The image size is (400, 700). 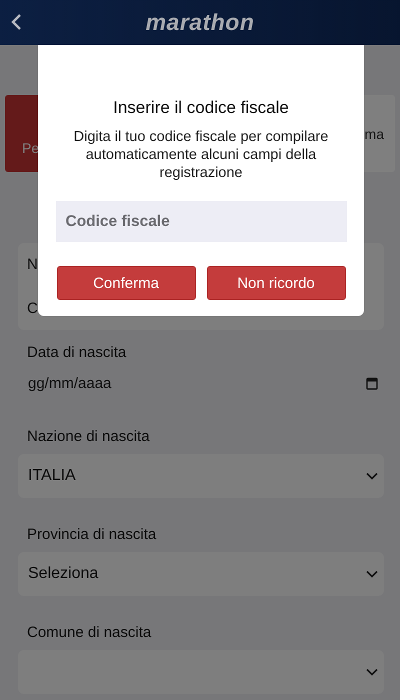 I want to click on dialog-button: Non ricordo, so click(x=276, y=283).